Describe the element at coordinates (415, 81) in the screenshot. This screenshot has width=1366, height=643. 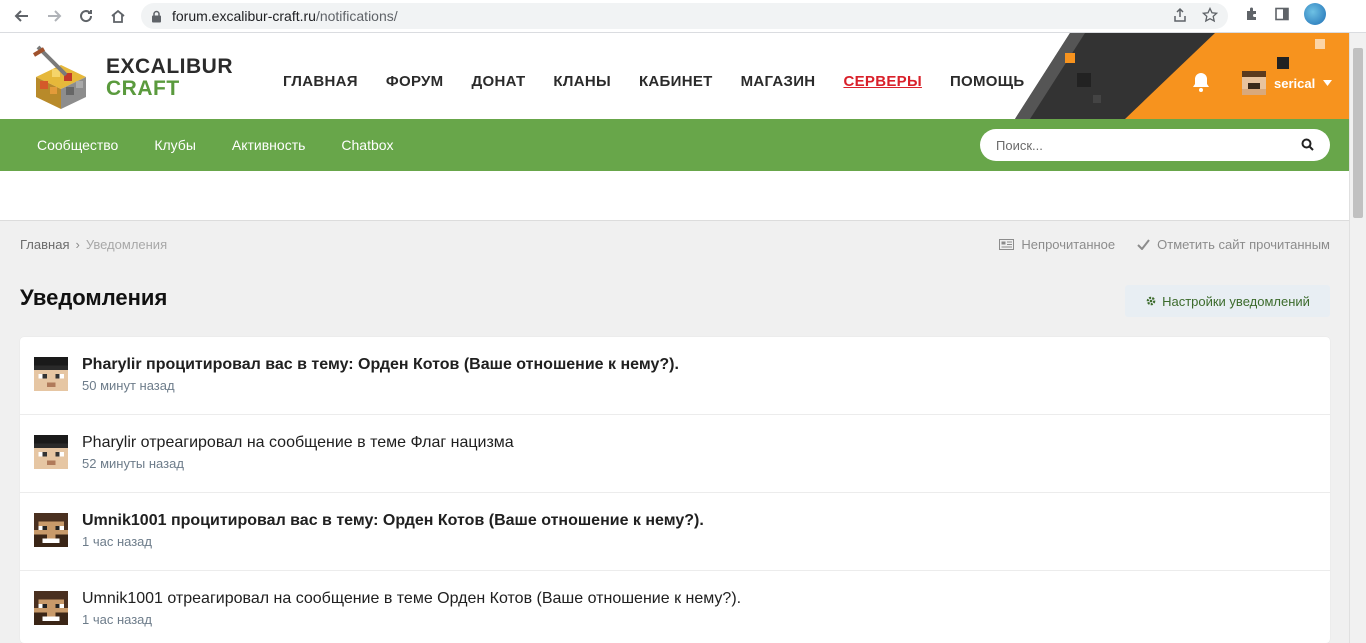
I see `nav-forum: ФОРУМ` at that location.